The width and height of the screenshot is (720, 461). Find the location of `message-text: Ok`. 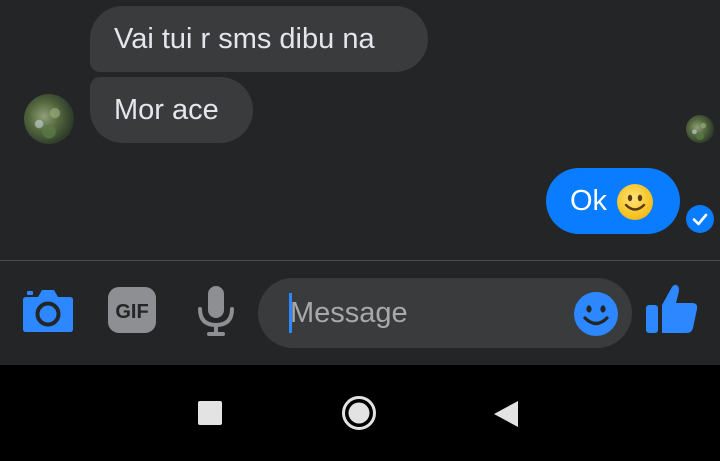

message-text: Ok is located at coordinates (589, 201).